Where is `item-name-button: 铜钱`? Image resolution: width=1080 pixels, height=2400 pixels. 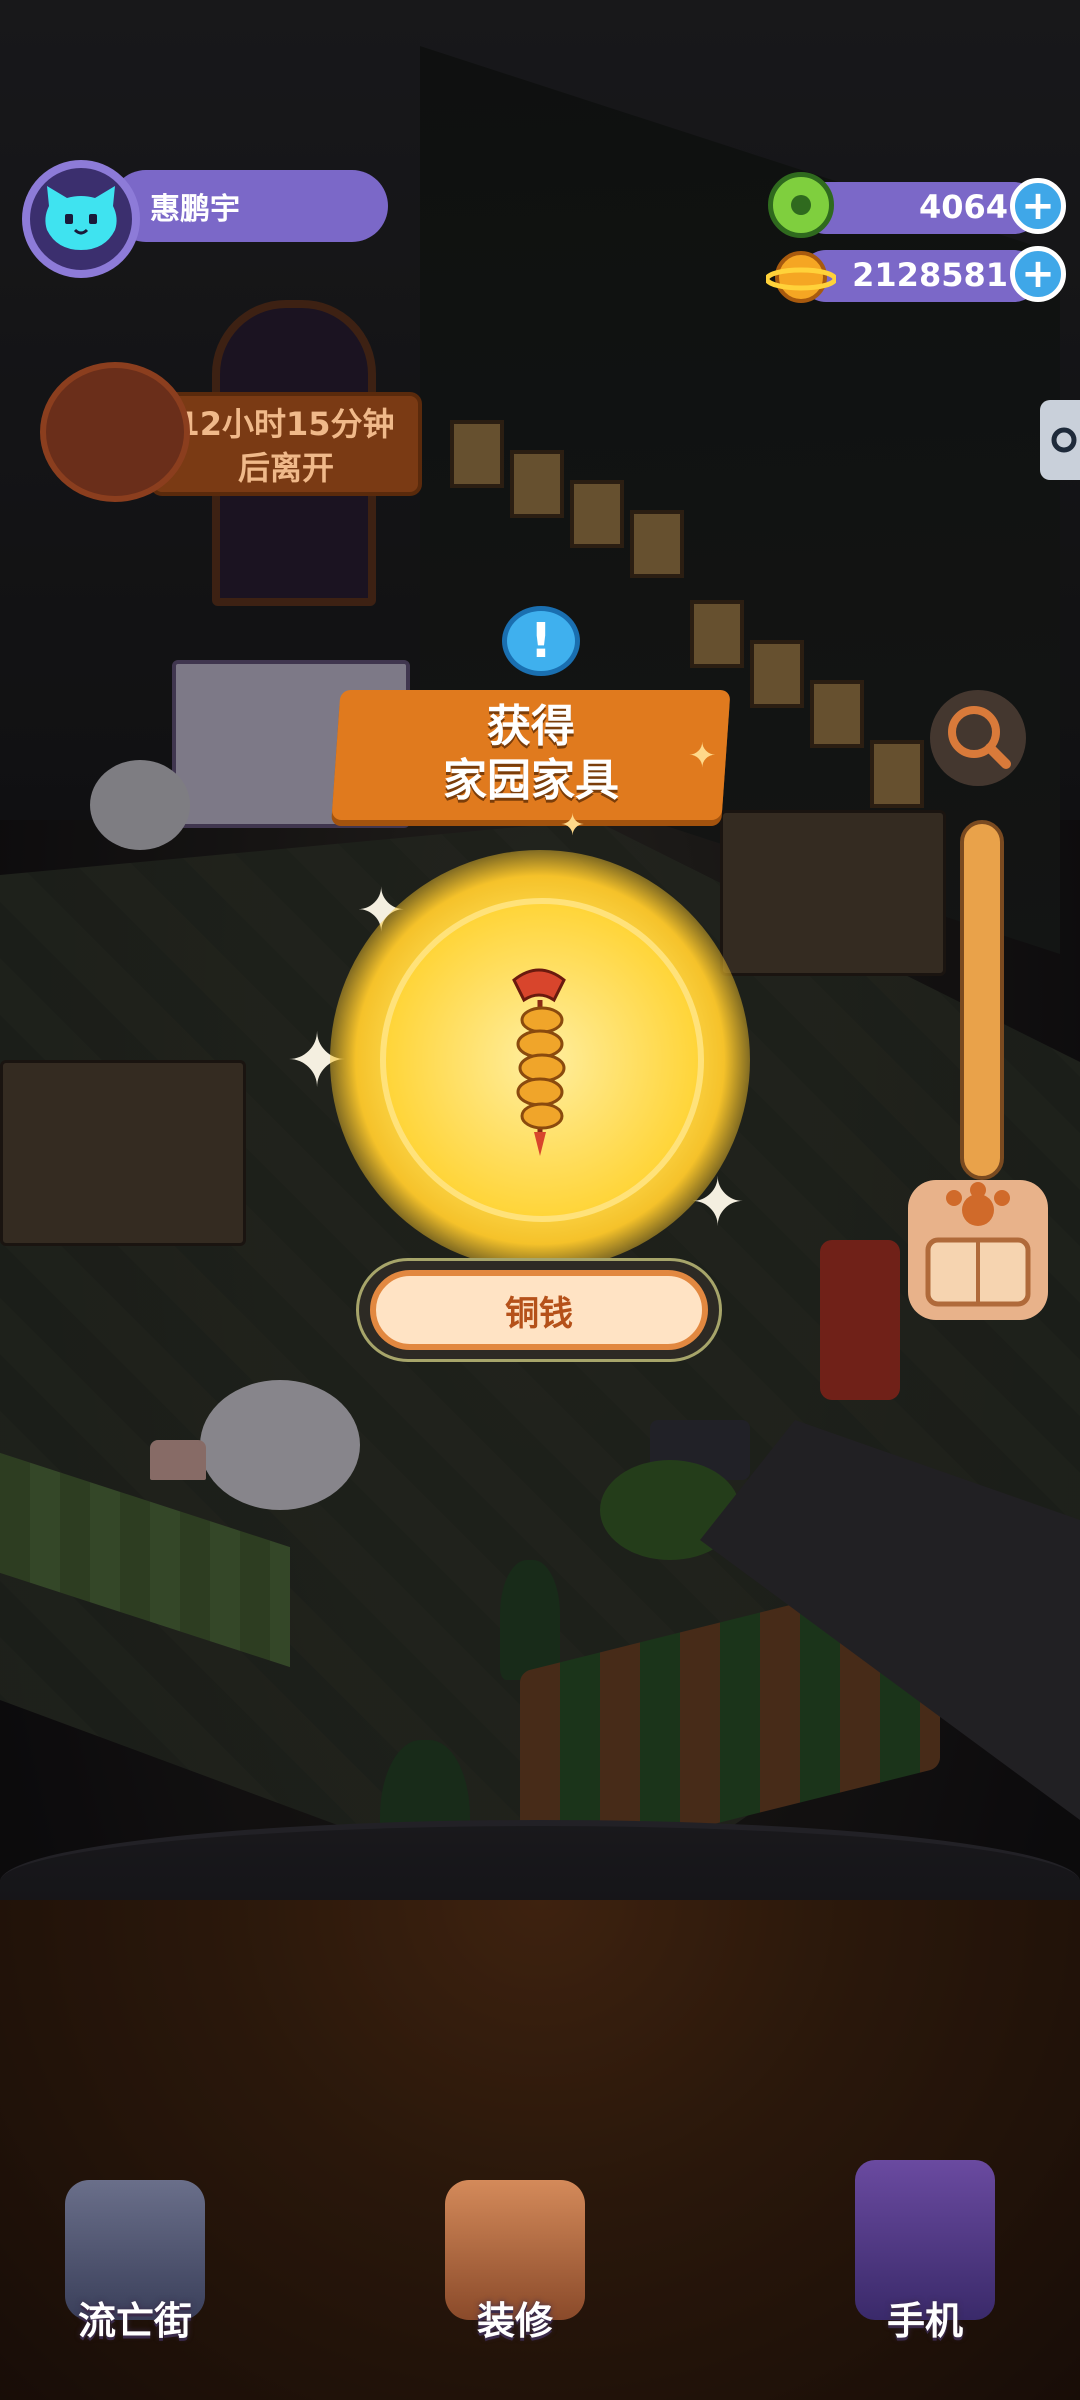 item-name-button: 铜钱 is located at coordinates (539, 1310).